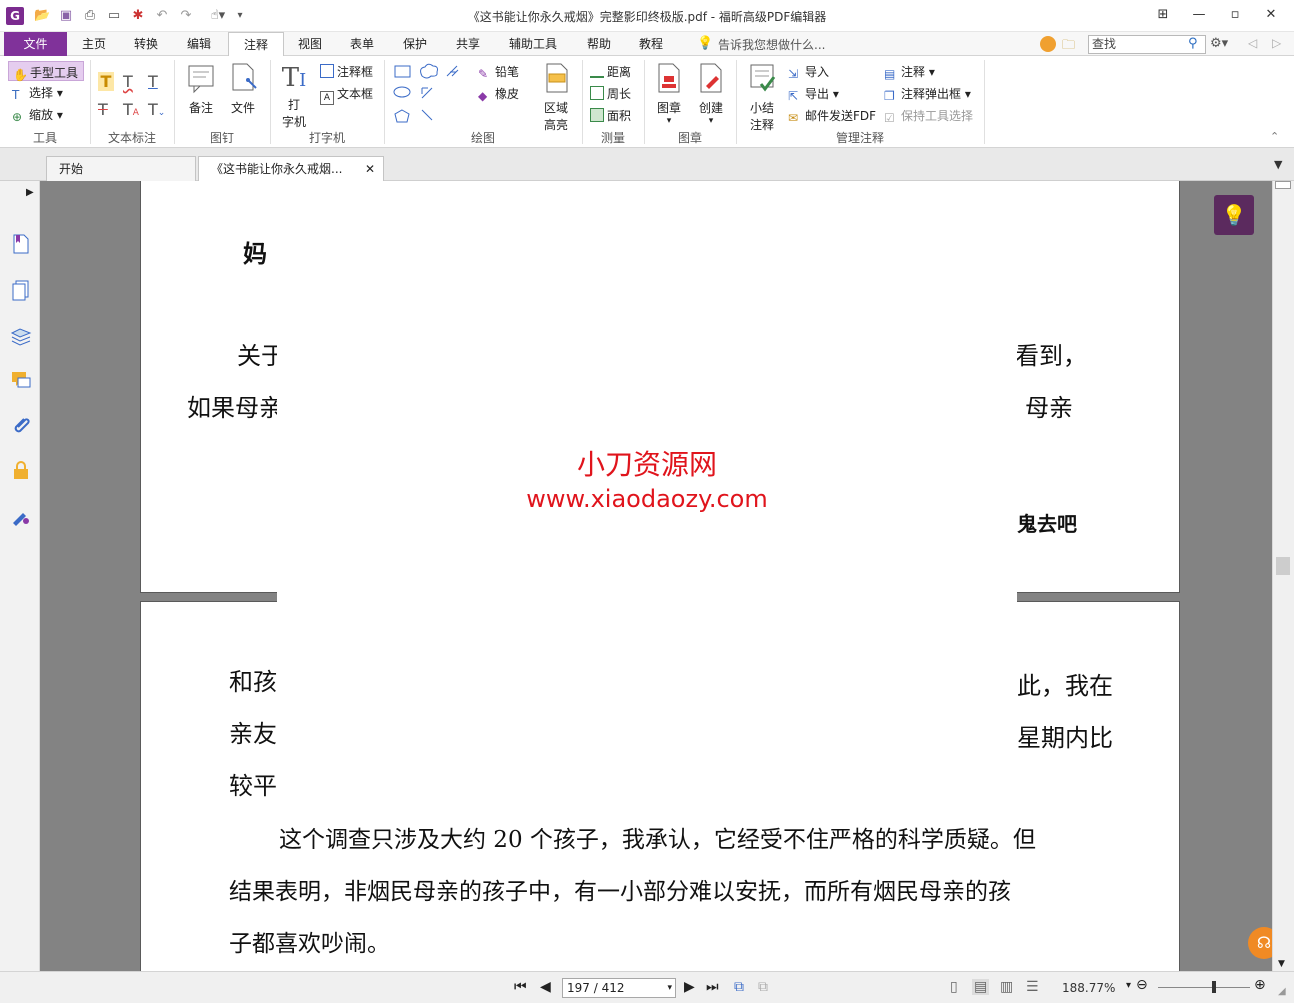 Image resolution: width=1294 pixels, height=1003 pixels. What do you see at coordinates (131, 109) in the screenshot?
I see `replace-text-icon: TA` at bounding box center [131, 109].